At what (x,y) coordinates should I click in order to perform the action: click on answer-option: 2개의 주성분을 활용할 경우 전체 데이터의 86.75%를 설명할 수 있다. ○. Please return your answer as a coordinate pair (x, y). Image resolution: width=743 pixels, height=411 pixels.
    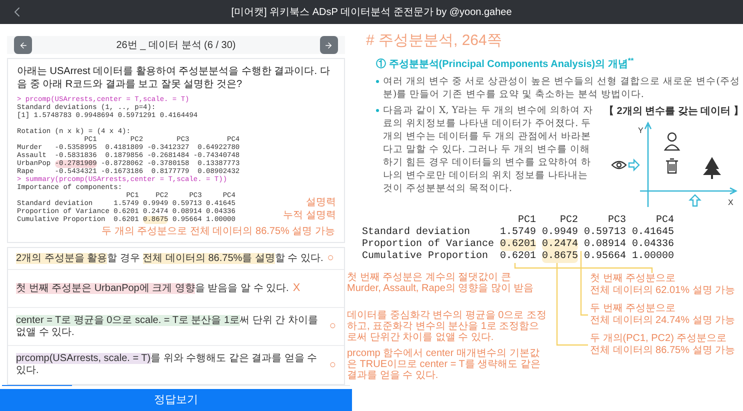
    Looking at the image, I should click on (176, 259).